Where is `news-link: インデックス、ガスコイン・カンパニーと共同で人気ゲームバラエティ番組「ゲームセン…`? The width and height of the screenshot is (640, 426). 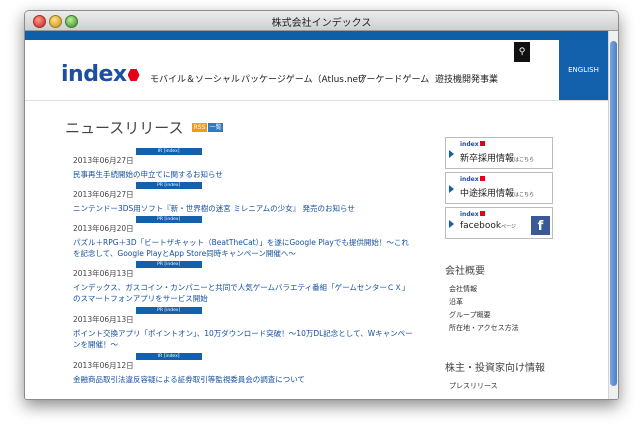
news-link: インデックス、ガスコイン・カンパニーと共同で人気ゲームバラエティ番組「ゲームセン… is located at coordinates (243, 293).